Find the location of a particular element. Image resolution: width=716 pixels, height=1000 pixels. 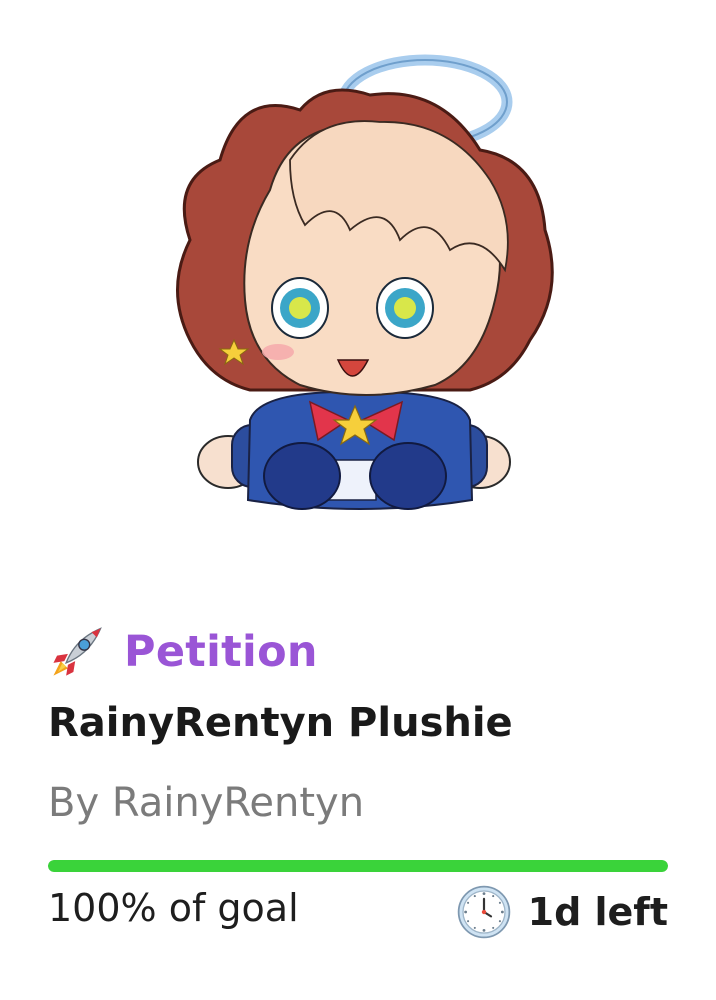

funding-percent: 100% of goal is located at coordinates (173, 908).